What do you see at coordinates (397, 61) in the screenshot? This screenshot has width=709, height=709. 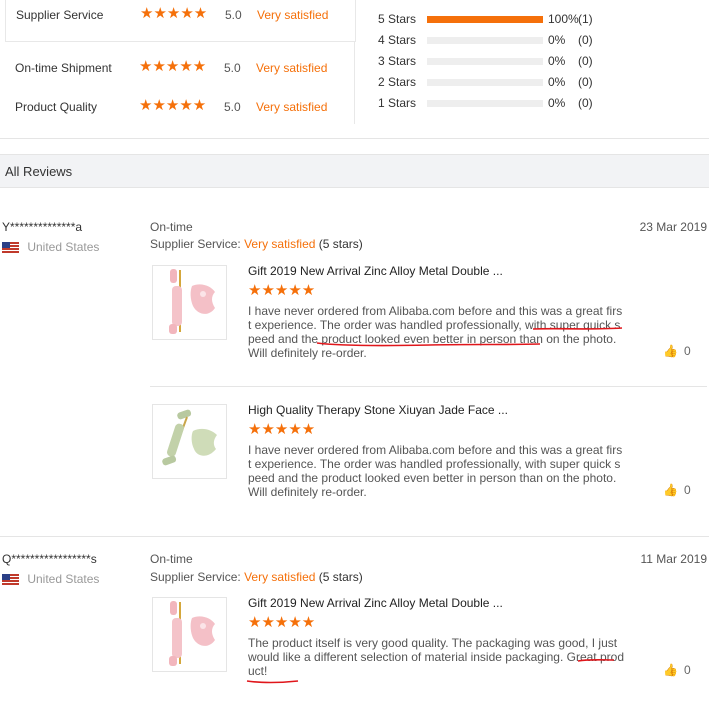 I see `distribution-label: 3 Stars` at bounding box center [397, 61].